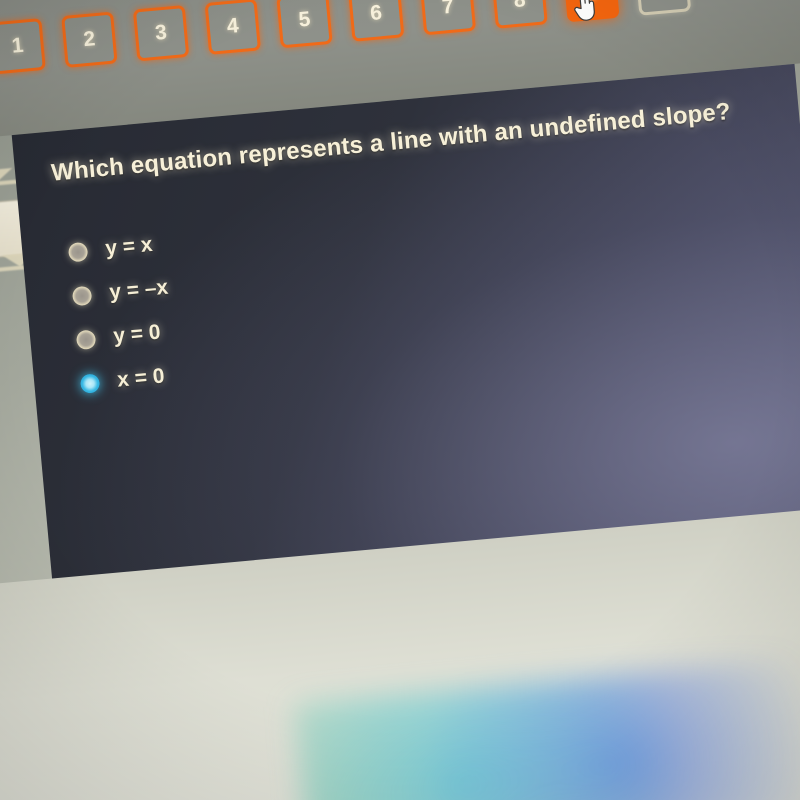 The image size is (800, 800). What do you see at coordinates (129, 246) in the screenshot?
I see `answer-option-label: y = x` at bounding box center [129, 246].